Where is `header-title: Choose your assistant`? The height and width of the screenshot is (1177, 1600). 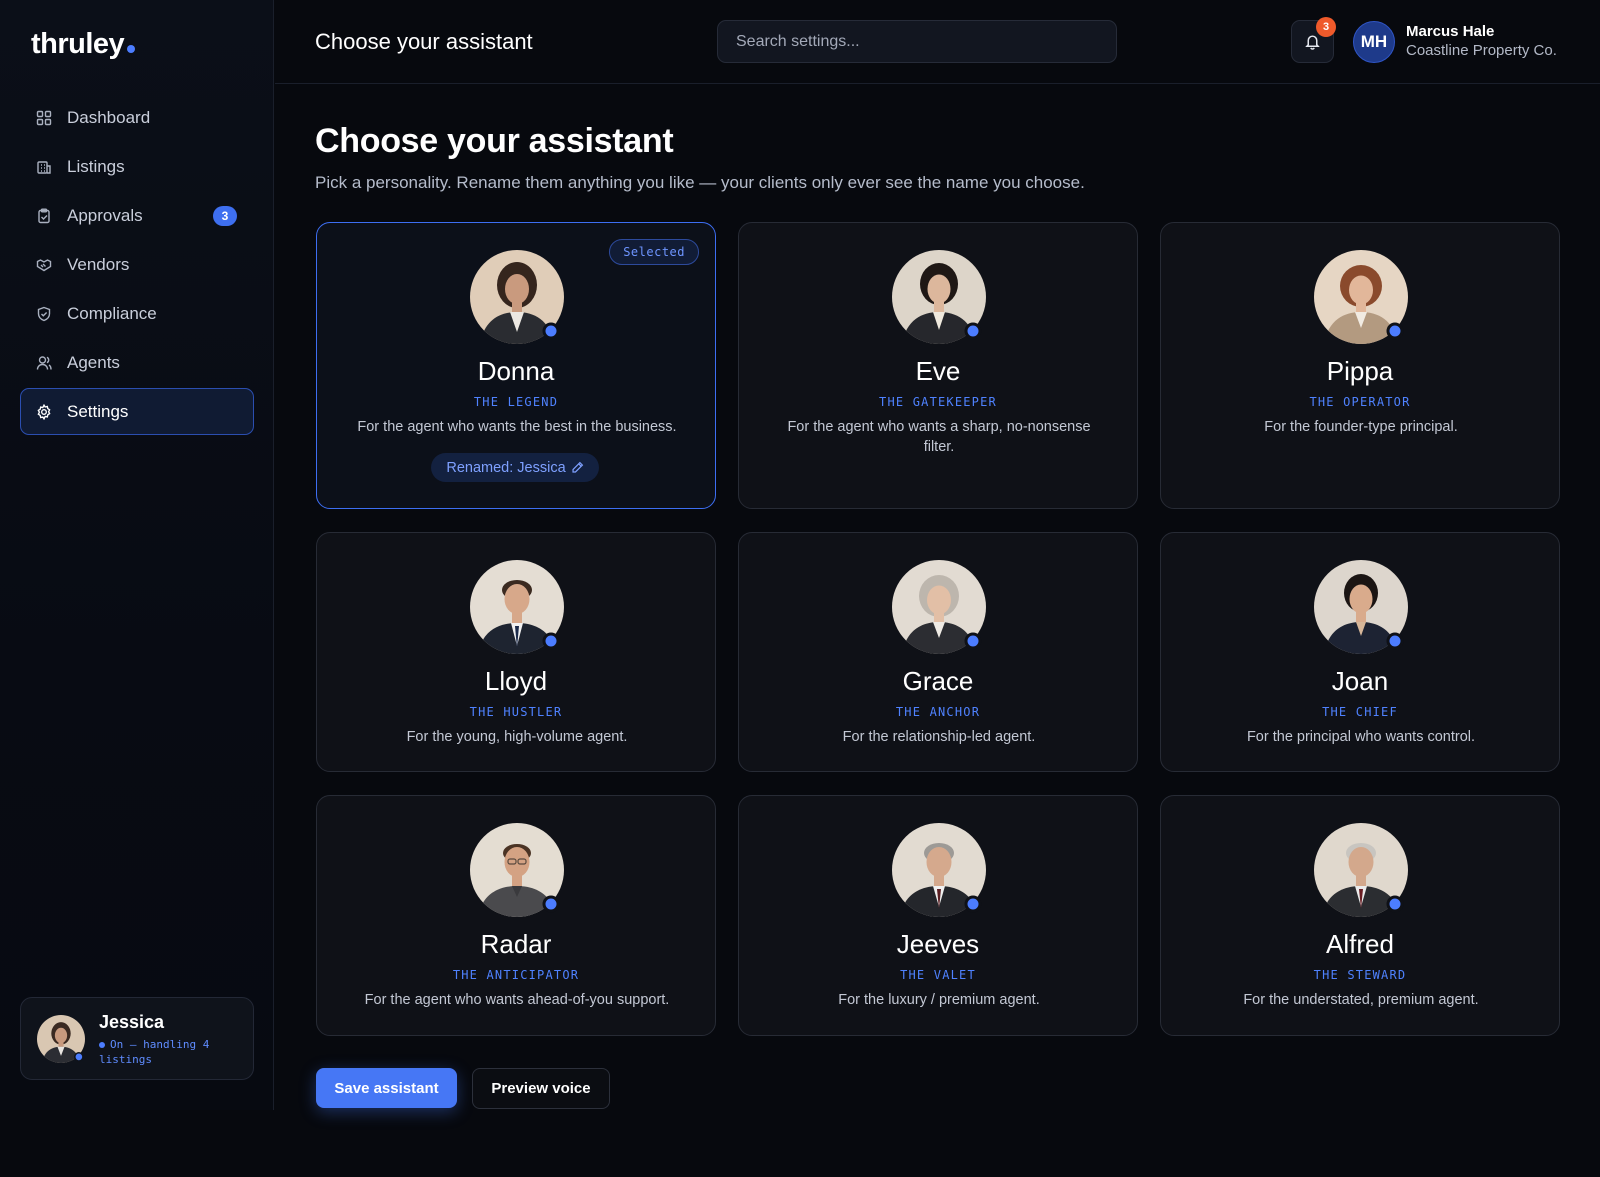 header-title: Choose your assistant is located at coordinates (424, 41).